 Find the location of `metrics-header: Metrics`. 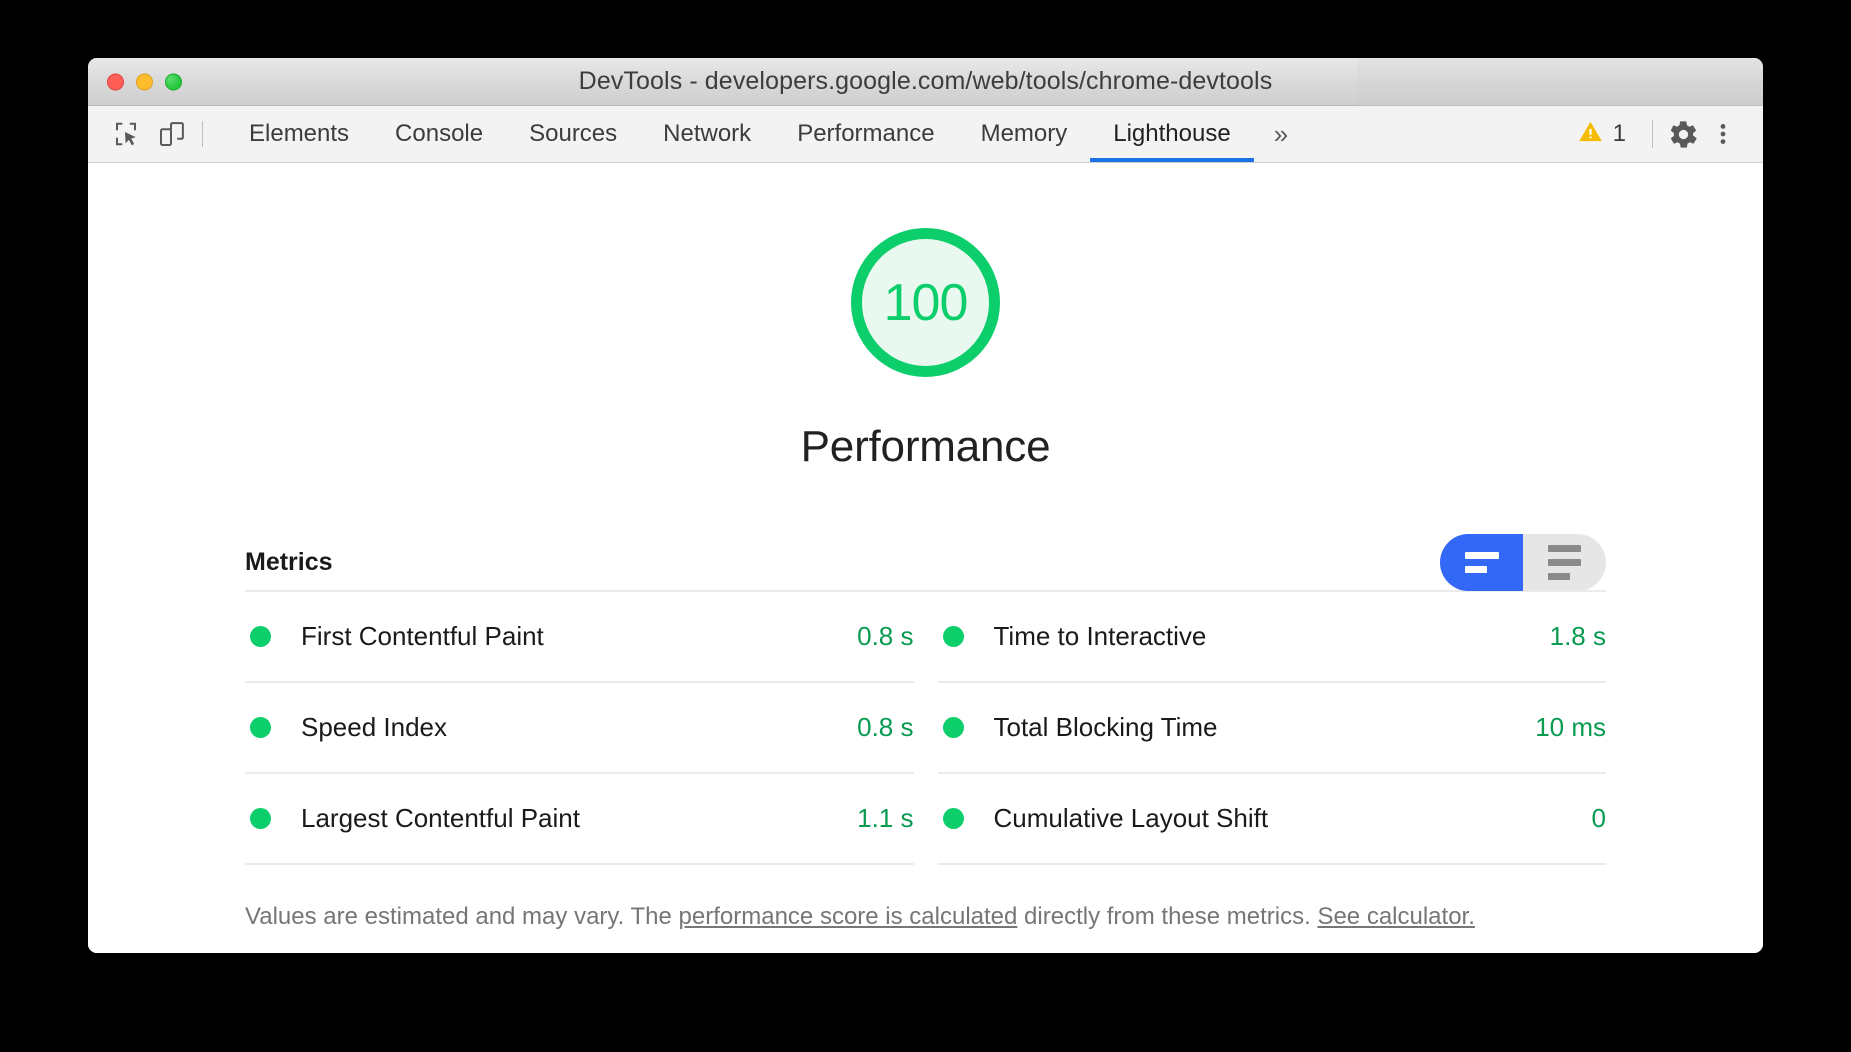

metrics-header: Metrics is located at coordinates (925, 562).